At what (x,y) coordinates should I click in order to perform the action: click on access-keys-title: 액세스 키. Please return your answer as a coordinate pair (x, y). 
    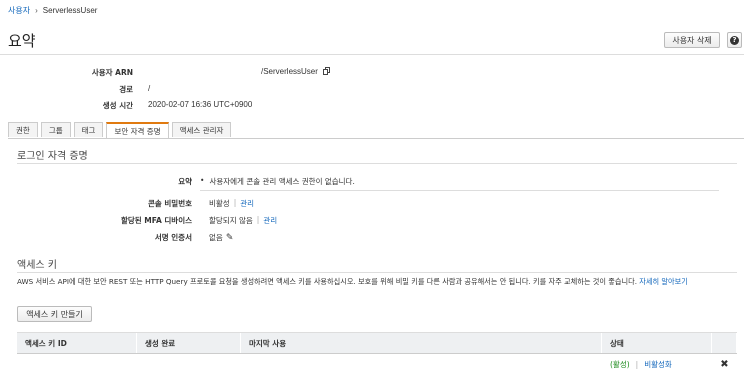
    Looking at the image, I should click on (37, 265).